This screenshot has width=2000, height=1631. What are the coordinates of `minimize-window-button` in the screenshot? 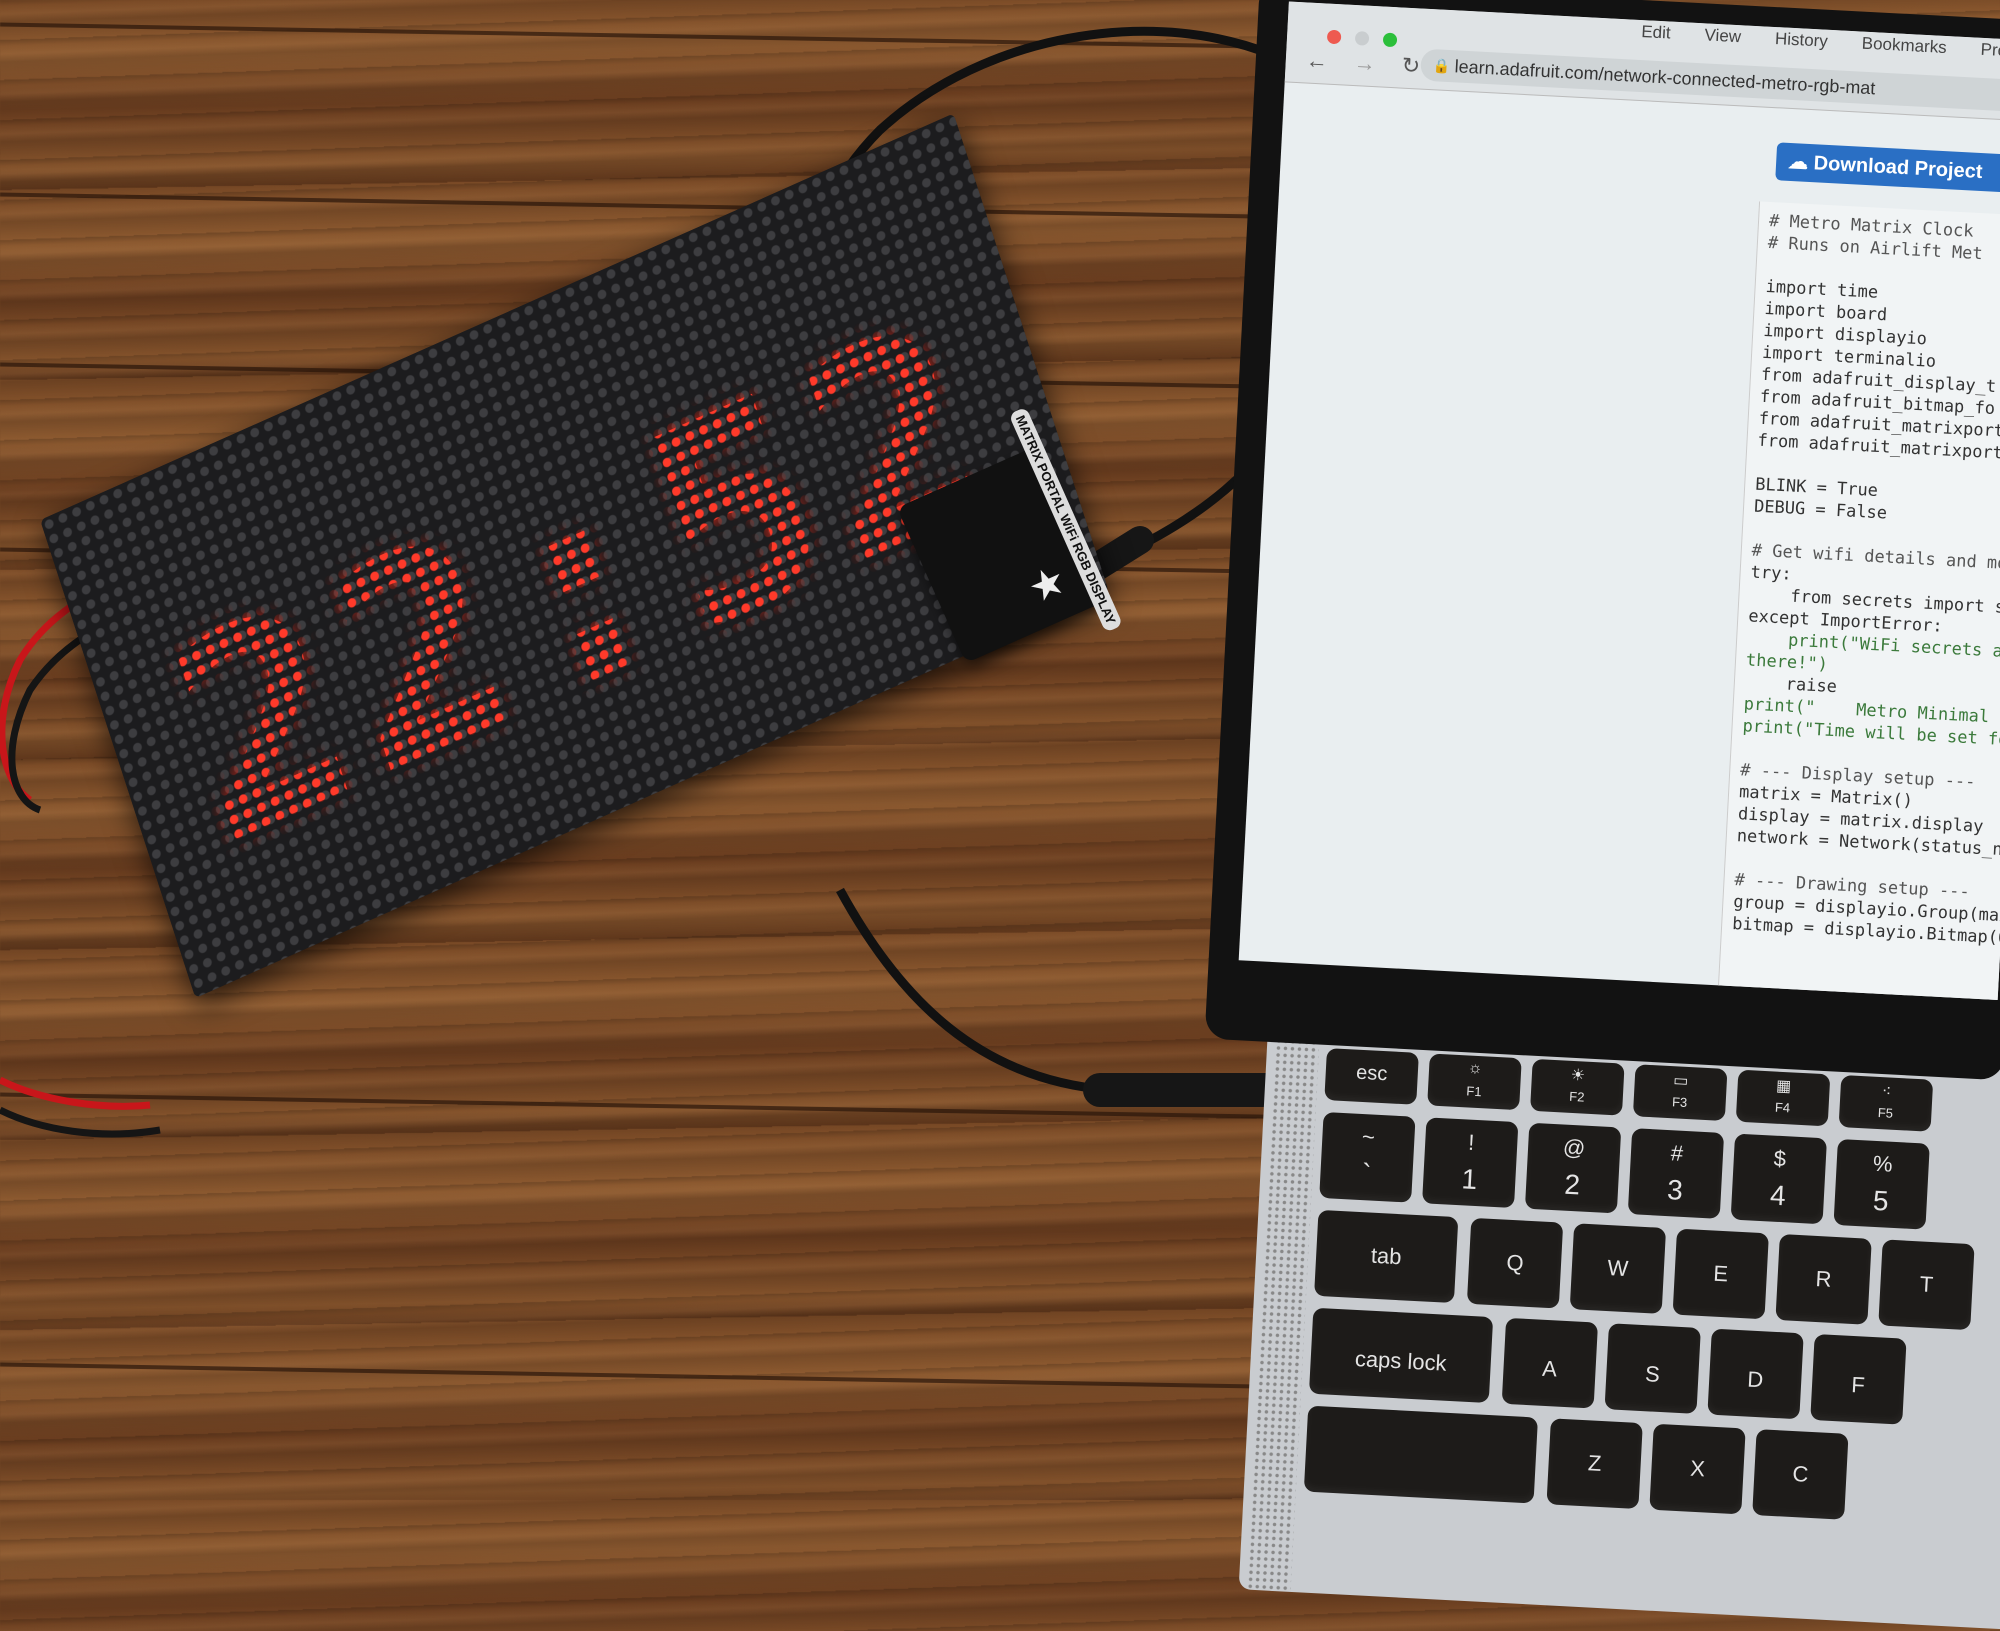 It's located at (1362, 38).